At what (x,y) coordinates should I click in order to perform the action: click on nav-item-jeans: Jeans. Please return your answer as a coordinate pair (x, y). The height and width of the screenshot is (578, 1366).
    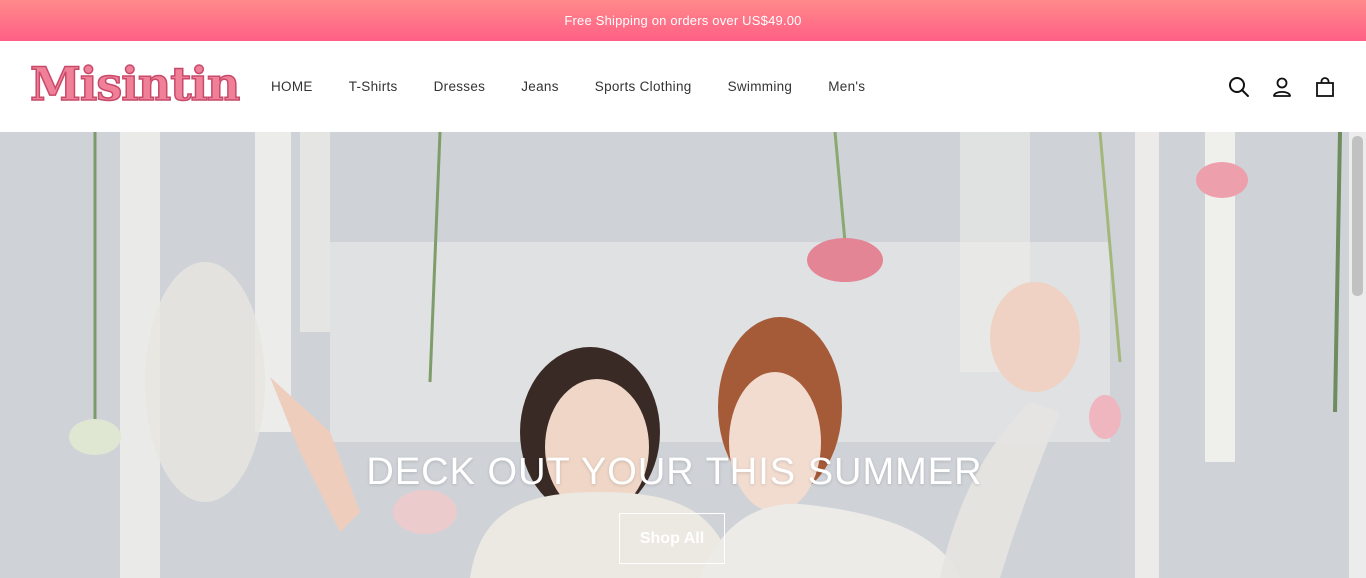
    Looking at the image, I should click on (540, 86).